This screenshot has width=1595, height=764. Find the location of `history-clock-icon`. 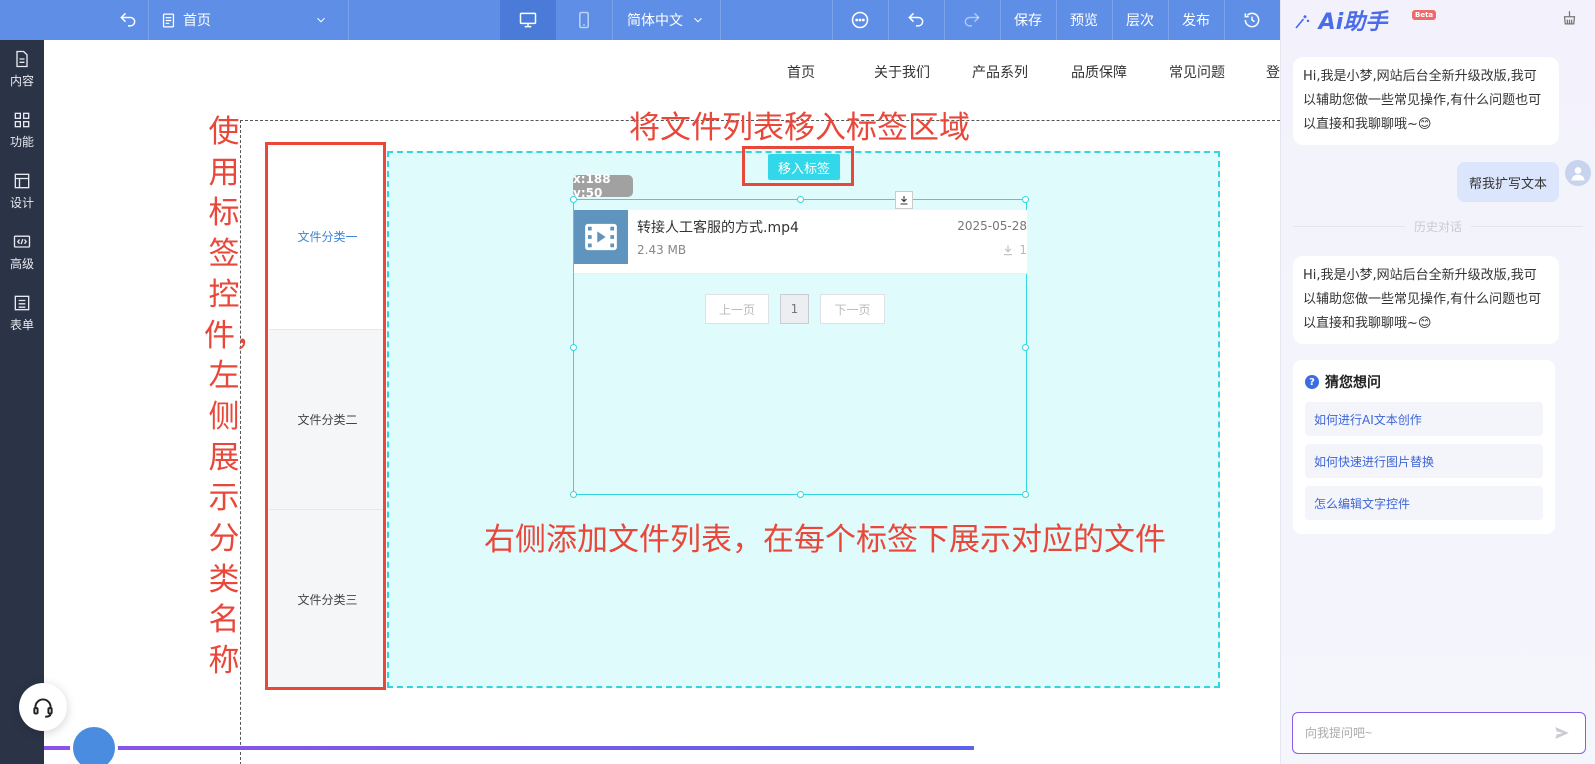

history-clock-icon is located at coordinates (1252, 20).